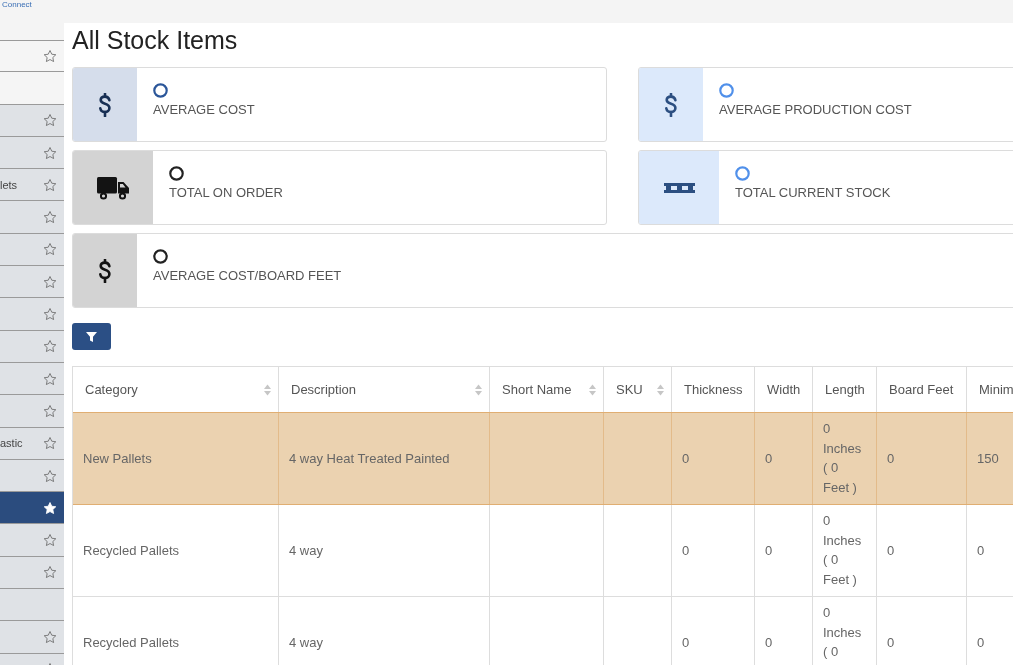 This screenshot has width=1013, height=665. I want to click on filter-button, so click(91, 336).